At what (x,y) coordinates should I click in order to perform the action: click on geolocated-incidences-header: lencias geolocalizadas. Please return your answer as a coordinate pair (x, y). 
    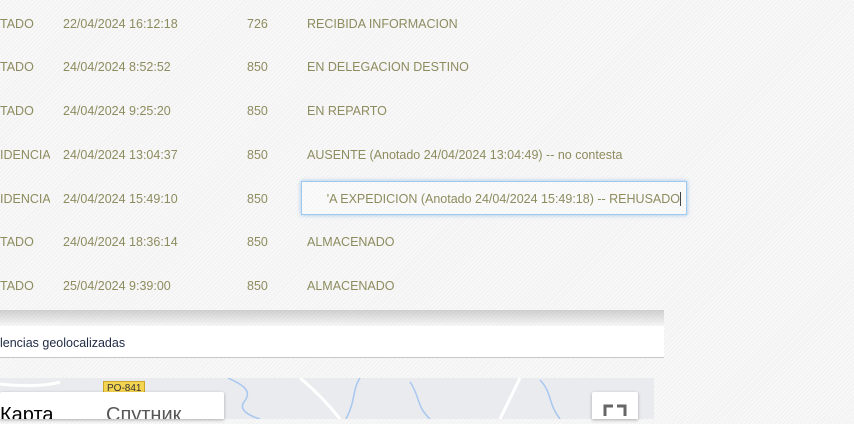
    Looking at the image, I should click on (332, 342).